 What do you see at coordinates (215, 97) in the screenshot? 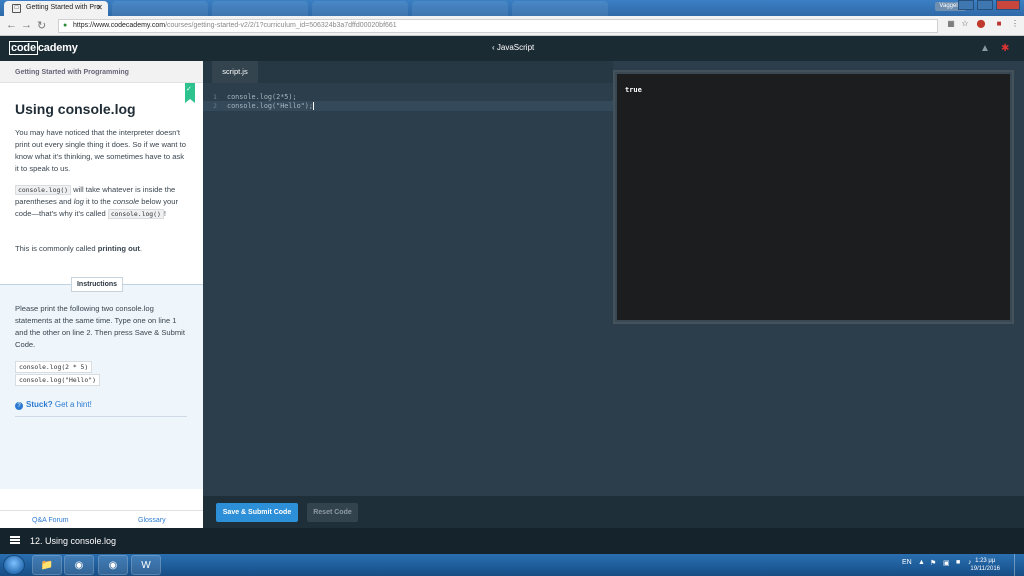
I see `line-number: 1` at bounding box center [215, 97].